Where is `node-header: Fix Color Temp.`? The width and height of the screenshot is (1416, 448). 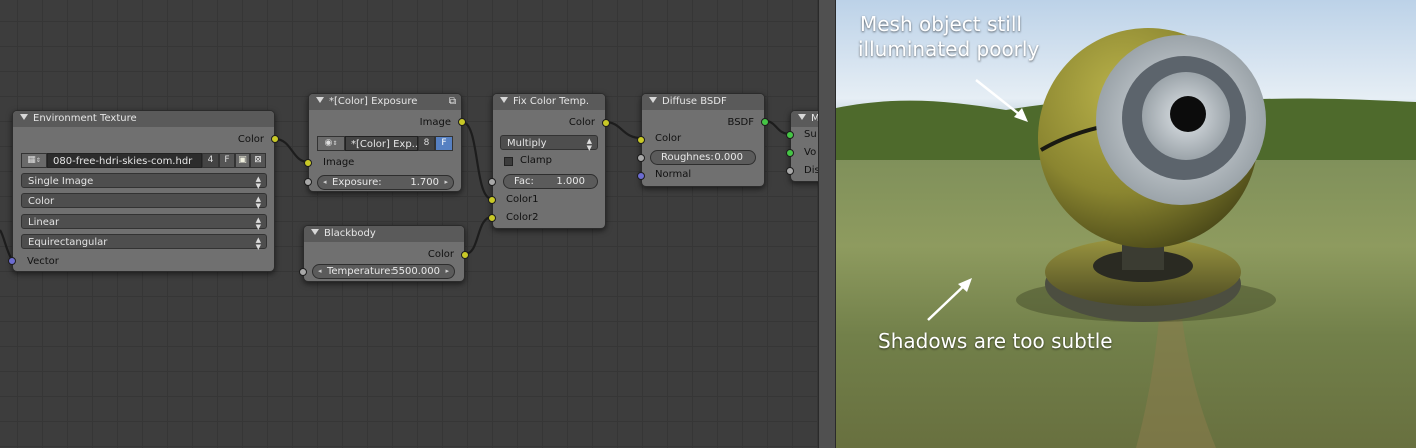
node-header: Fix Color Temp. is located at coordinates (549, 102).